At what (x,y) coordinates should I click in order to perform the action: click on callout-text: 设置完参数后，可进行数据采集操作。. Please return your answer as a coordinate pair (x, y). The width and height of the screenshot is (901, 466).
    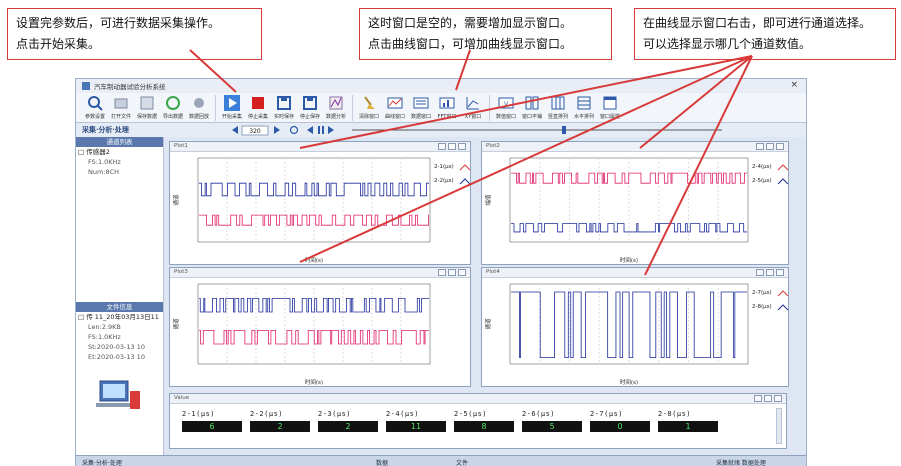
    Looking at the image, I should click on (118, 23).